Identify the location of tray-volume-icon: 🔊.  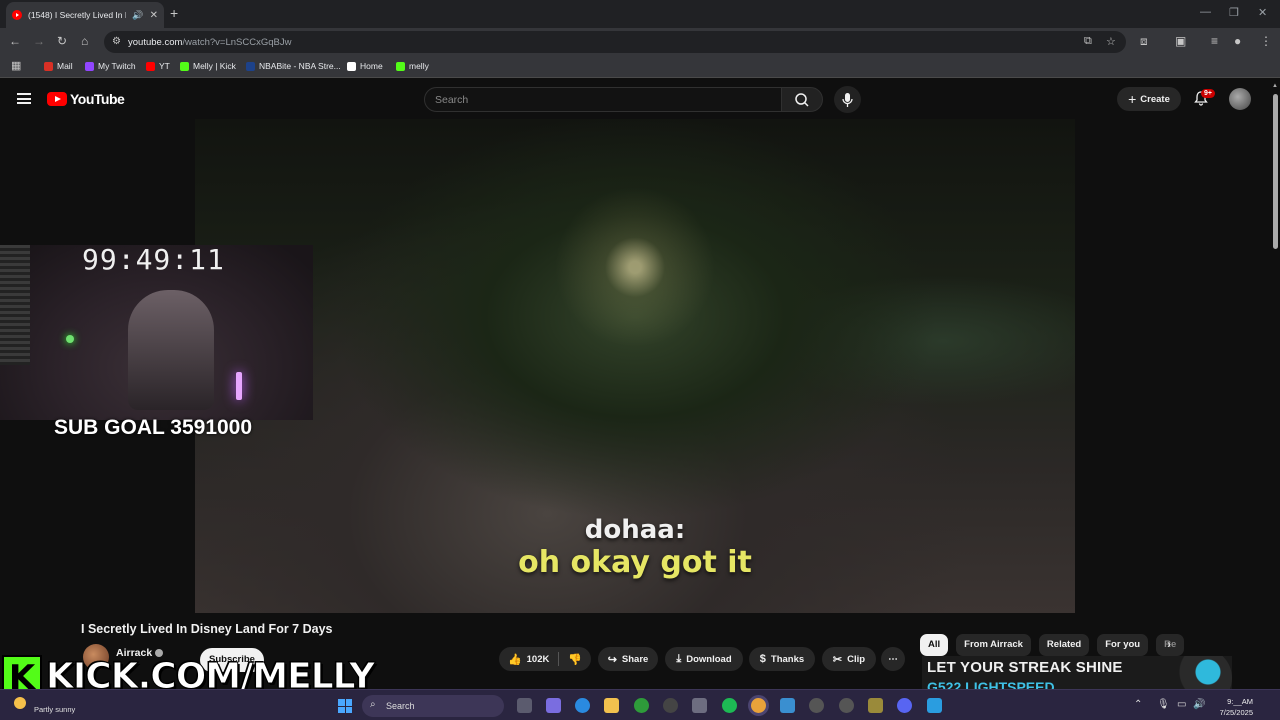
(1199, 704).